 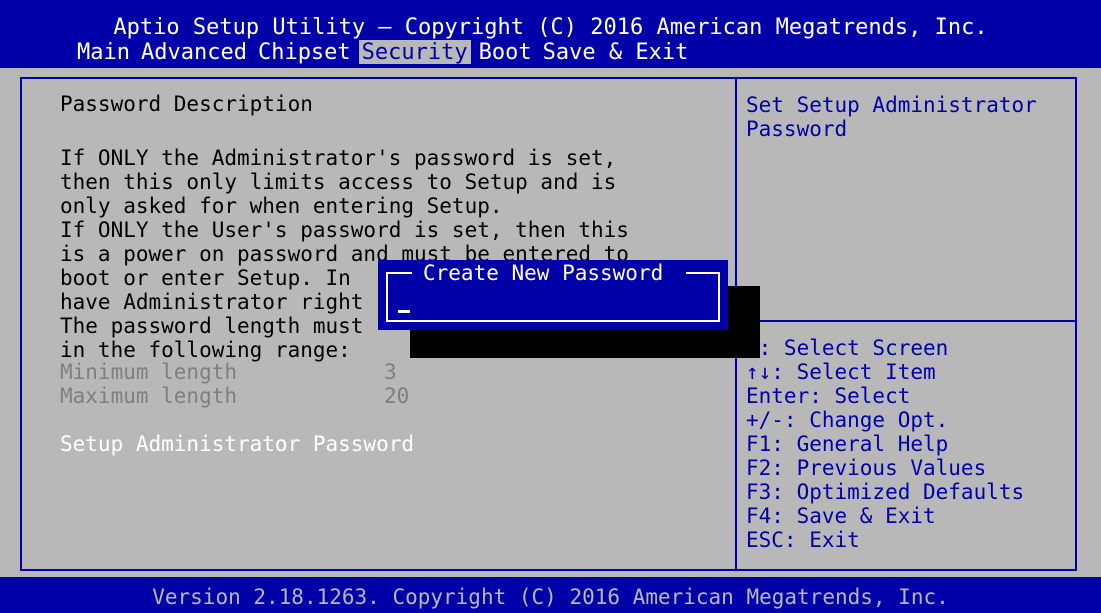 I want to click on description-line: in the following range:, so click(x=205, y=350).